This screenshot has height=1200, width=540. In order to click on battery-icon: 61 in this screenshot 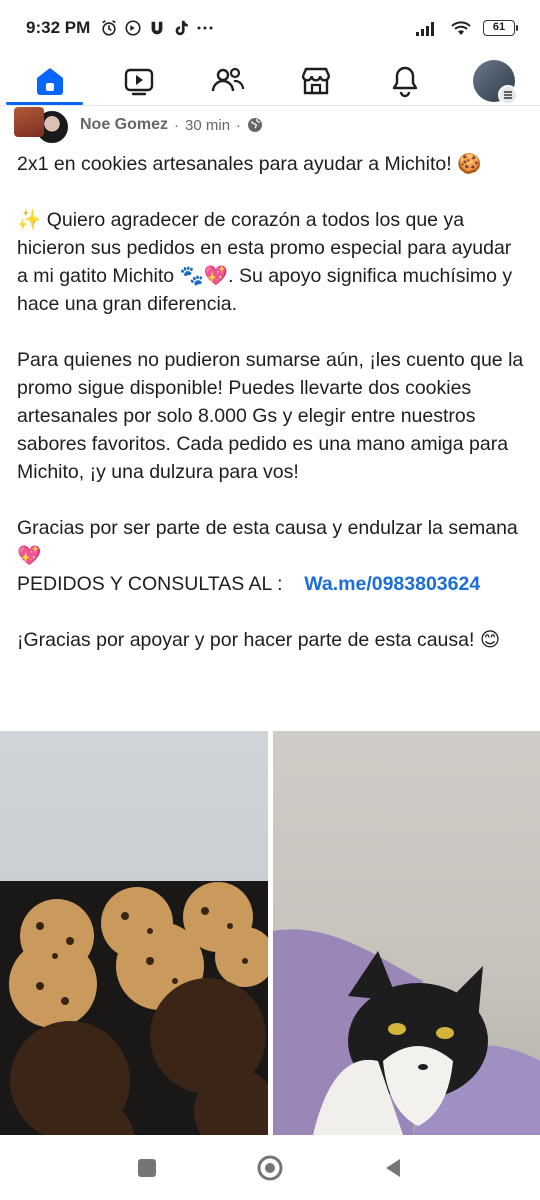, I will do `click(500, 28)`.